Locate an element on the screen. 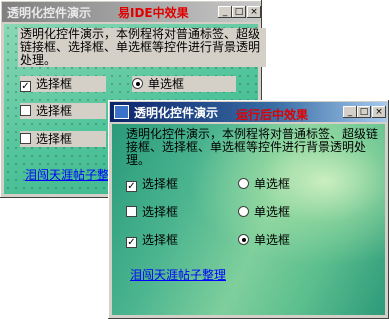 The width and height of the screenshot is (389, 319). runtime-checkbox-1: ✓ 选择框 is located at coordinates (152, 184).